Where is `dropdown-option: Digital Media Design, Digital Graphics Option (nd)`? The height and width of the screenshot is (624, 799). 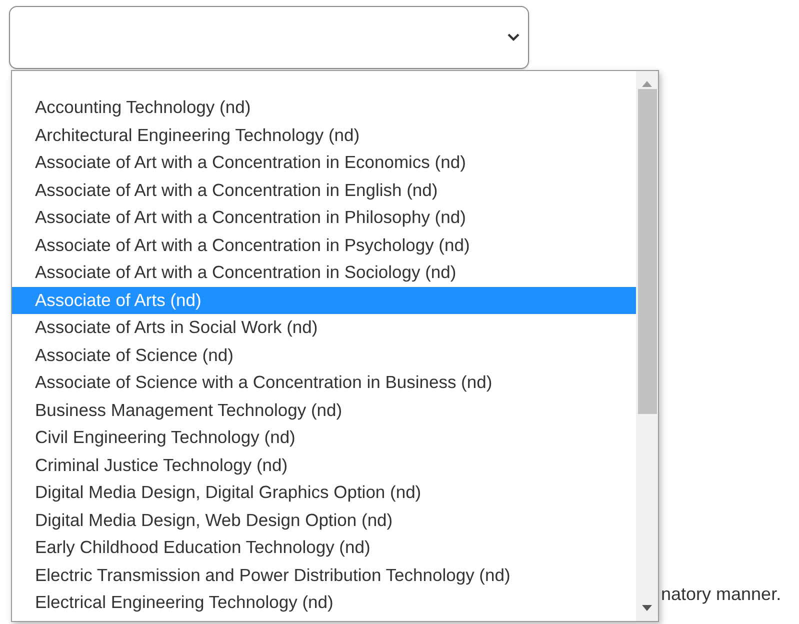 dropdown-option: Digital Media Design, Digital Graphics Option (nd) is located at coordinates (324, 492).